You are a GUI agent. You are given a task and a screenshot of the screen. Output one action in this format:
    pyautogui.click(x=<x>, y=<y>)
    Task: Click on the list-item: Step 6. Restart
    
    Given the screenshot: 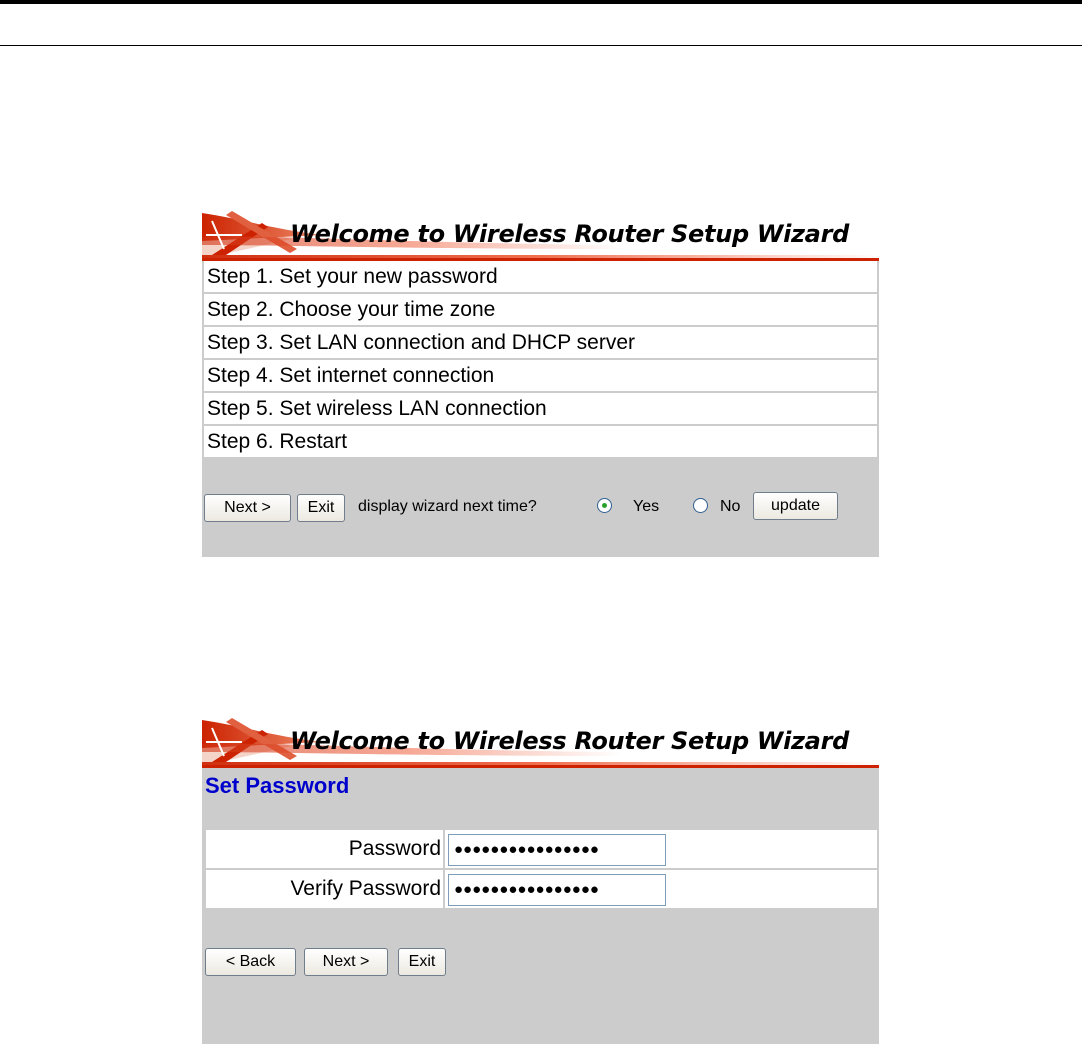 What is the action you would take?
    pyautogui.click(x=540, y=441)
    